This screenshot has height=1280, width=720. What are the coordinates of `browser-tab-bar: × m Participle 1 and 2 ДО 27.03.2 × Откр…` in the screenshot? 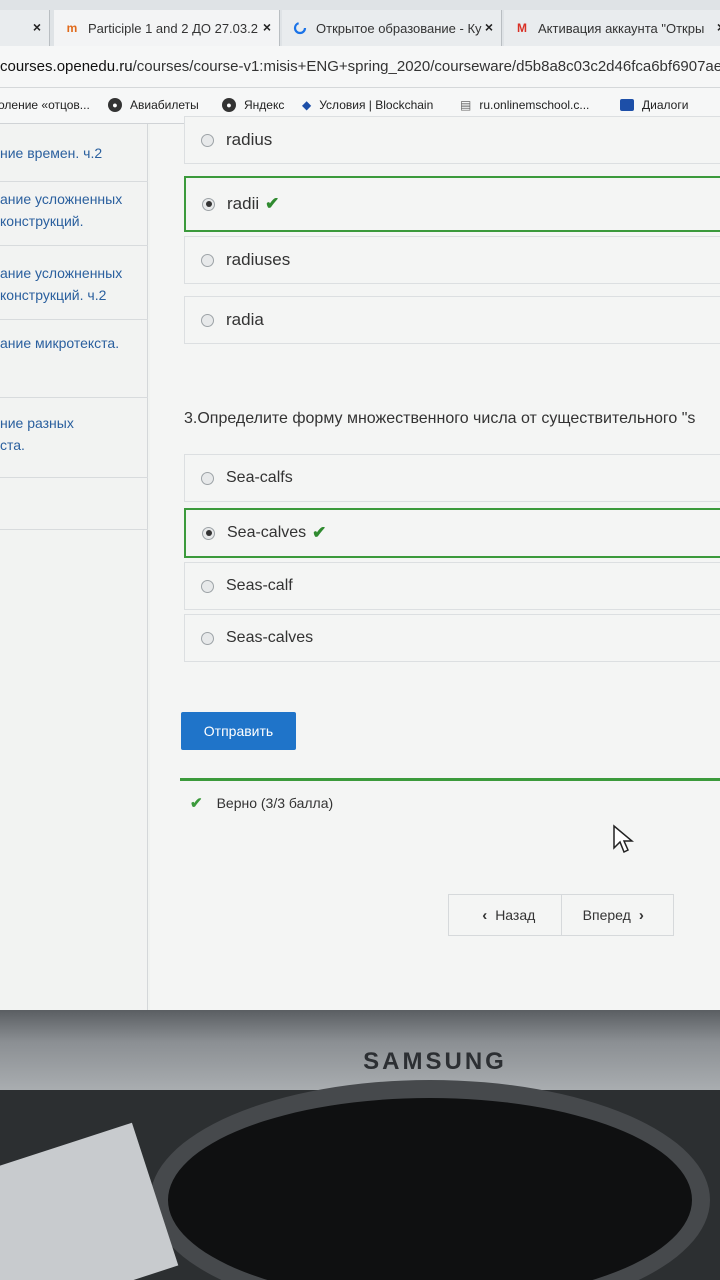 It's located at (360, 23).